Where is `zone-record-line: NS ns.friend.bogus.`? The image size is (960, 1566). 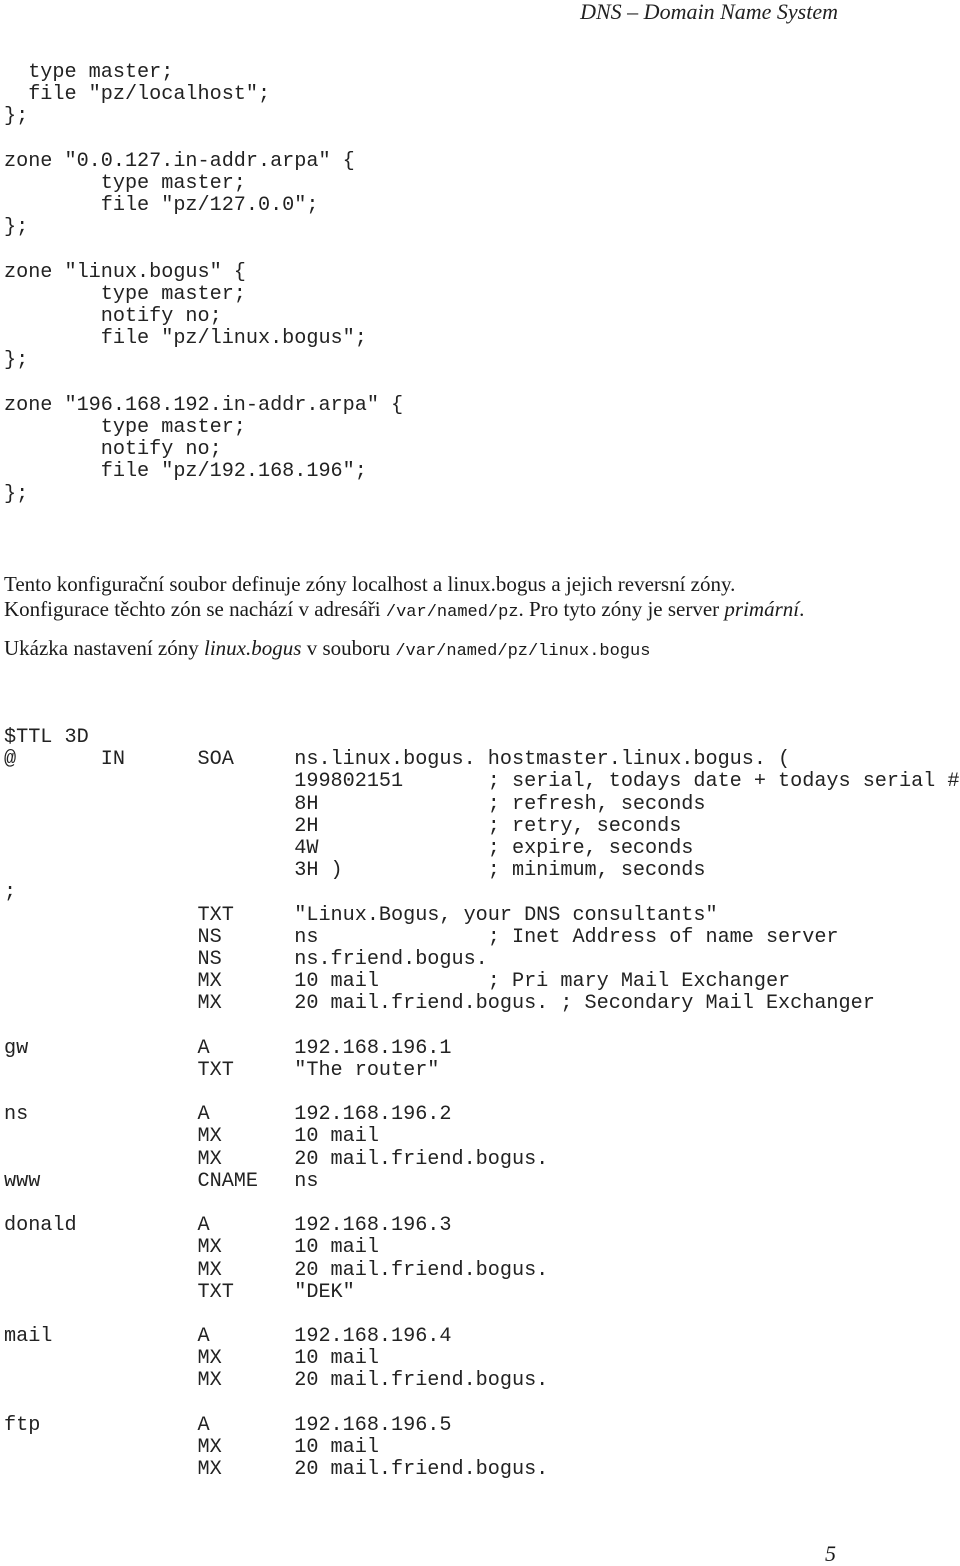
zone-record-line: NS ns.friend.bogus. is located at coordinates (246, 959).